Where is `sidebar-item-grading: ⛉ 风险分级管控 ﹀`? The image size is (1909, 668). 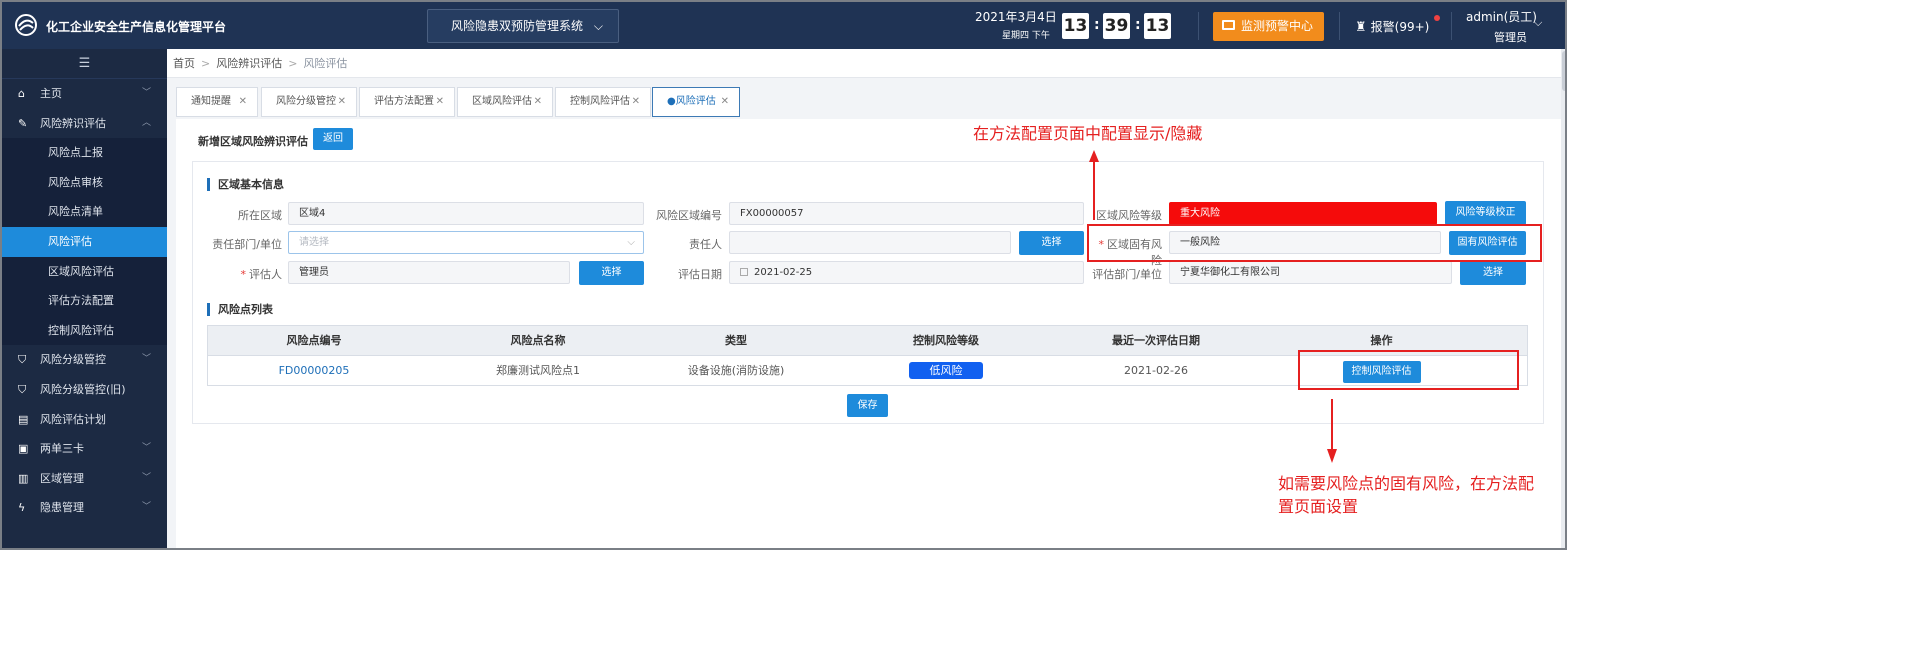
sidebar-item-grading: ⛉ 风险分级管控 ﹀ is located at coordinates (84, 360).